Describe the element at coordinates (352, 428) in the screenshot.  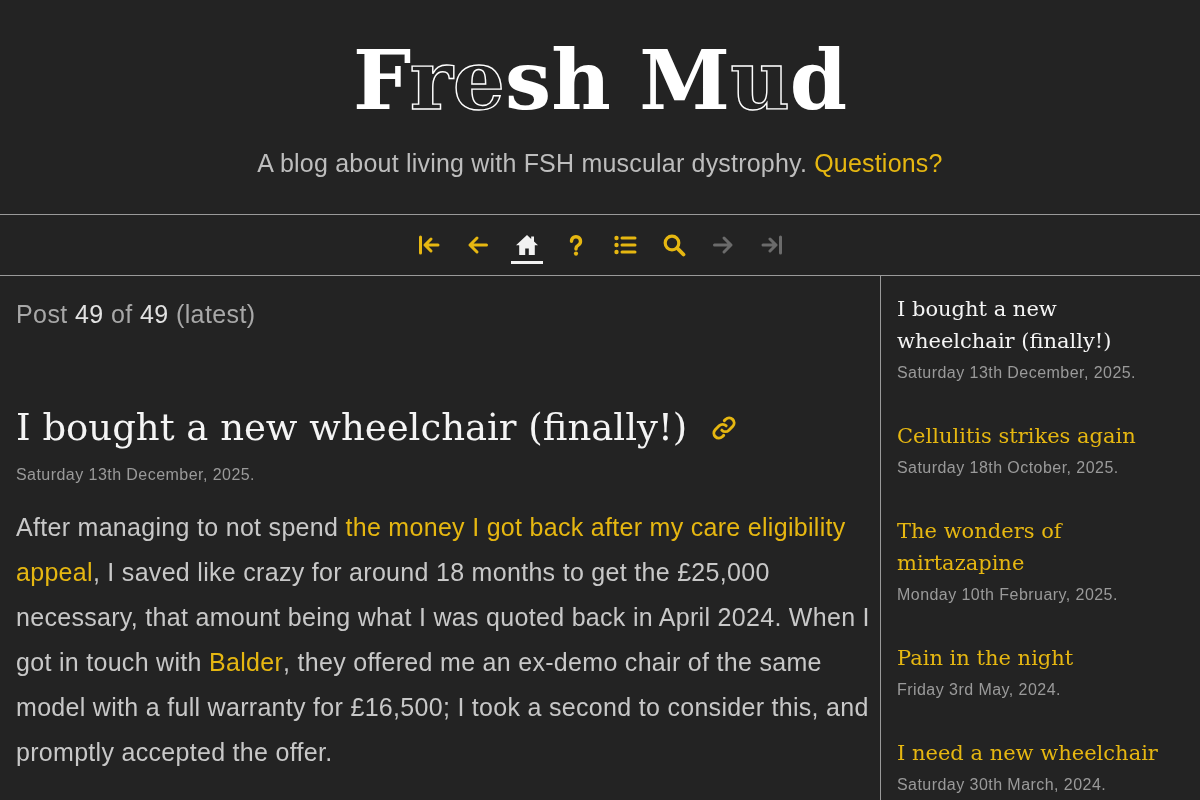
I see `post-title: I bought a new wheelchair (finally!)` at that location.